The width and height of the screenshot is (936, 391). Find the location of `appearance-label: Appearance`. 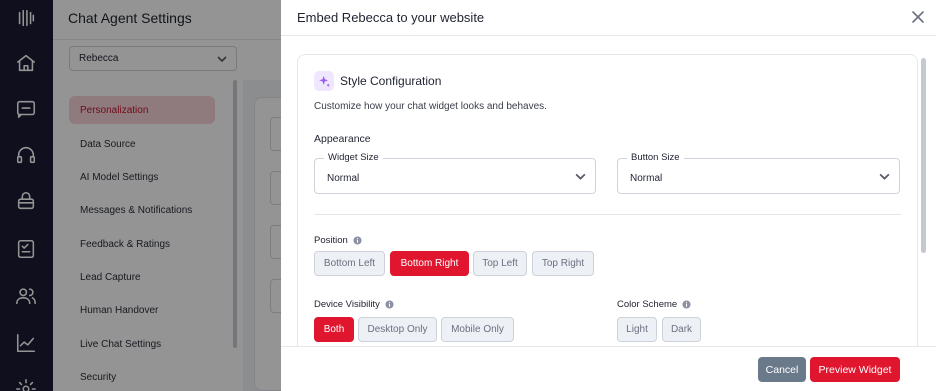

appearance-label: Appearance is located at coordinates (342, 139).